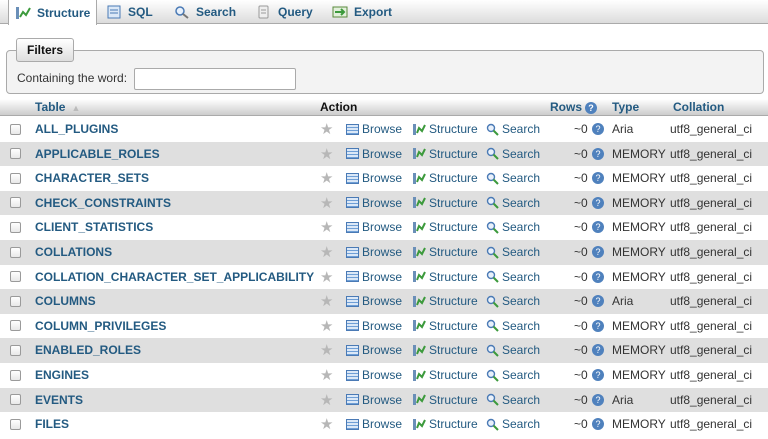 Image resolution: width=768 pixels, height=439 pixels. Describe the element at coordinates (129, 12) in the screenshot. I see `tab-sql: SQL` at that location.